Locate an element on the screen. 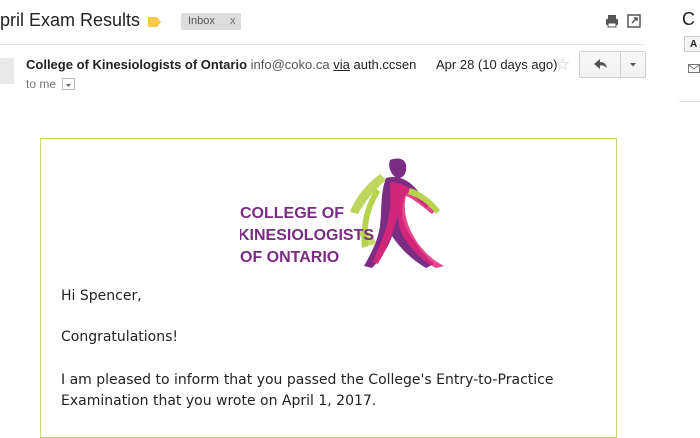 The image size is (700, 438). via-domain: auth.ccsen is located at coordinates (385, 64).